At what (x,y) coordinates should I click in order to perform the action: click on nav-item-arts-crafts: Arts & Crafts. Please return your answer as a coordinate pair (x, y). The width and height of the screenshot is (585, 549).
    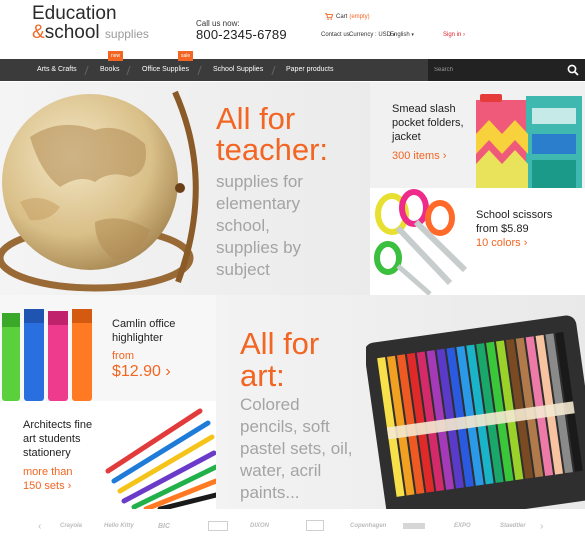
    Looking at the image, I should click on (57, 70).